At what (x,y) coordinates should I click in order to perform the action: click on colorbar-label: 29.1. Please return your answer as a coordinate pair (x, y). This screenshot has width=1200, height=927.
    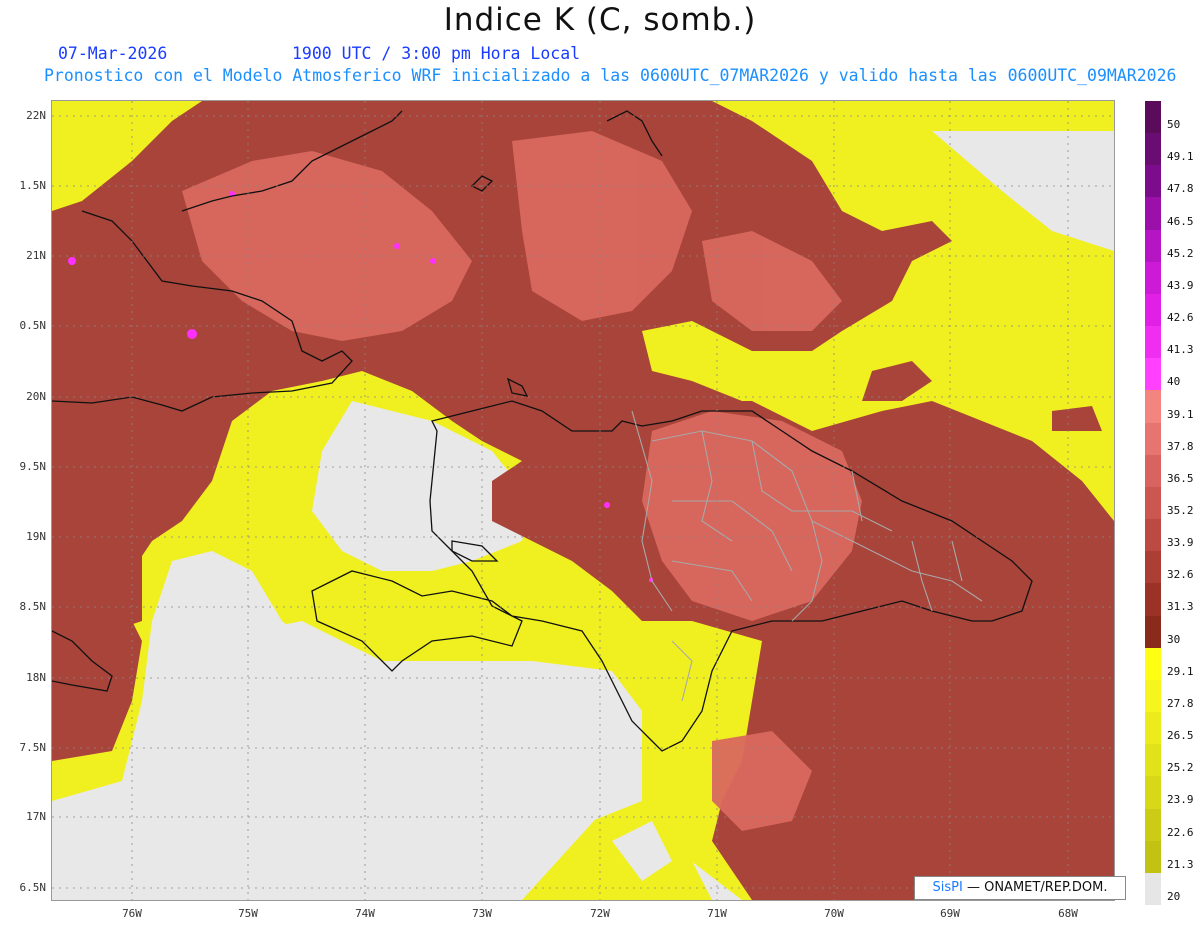
    Looking at the image, I should click on (1180, 671).